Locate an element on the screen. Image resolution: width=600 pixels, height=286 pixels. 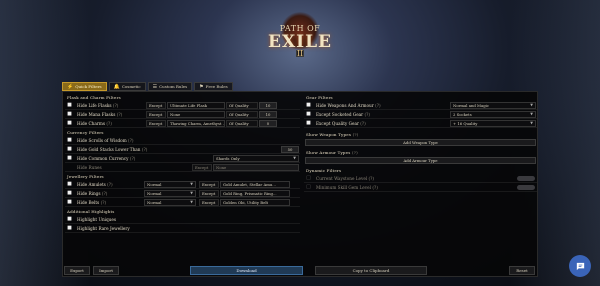
gear-row-socketed: ■ Except Socketed Gear (?) 2 Sockets ▼ is located at coordinates (420, 114).